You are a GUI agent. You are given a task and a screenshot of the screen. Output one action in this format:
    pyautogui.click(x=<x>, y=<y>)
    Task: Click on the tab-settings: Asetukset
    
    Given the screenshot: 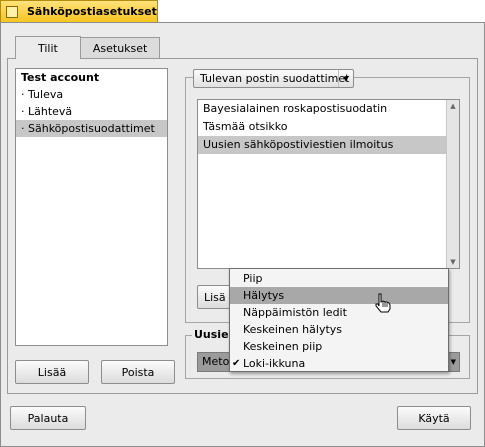 What is the action you would take?
    pyautogui.click(x=120, y=48)
    